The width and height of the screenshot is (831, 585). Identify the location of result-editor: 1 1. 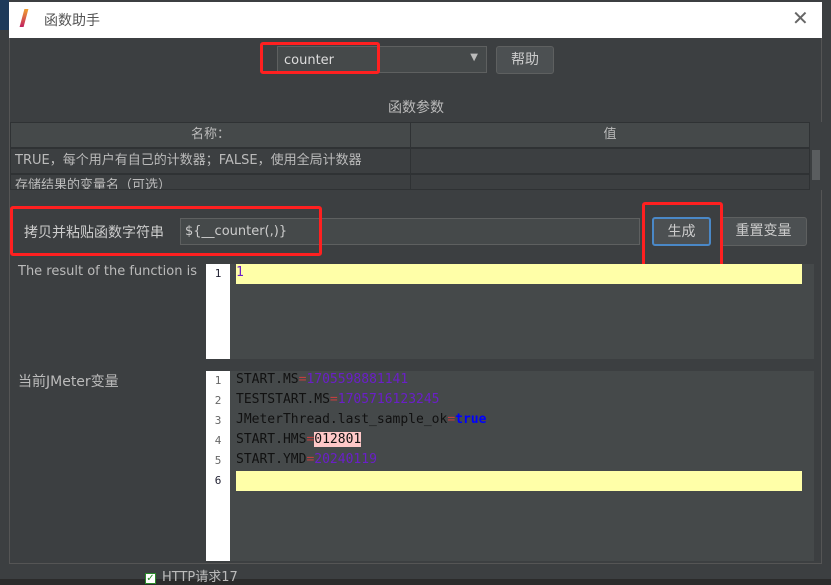
(510, 311).